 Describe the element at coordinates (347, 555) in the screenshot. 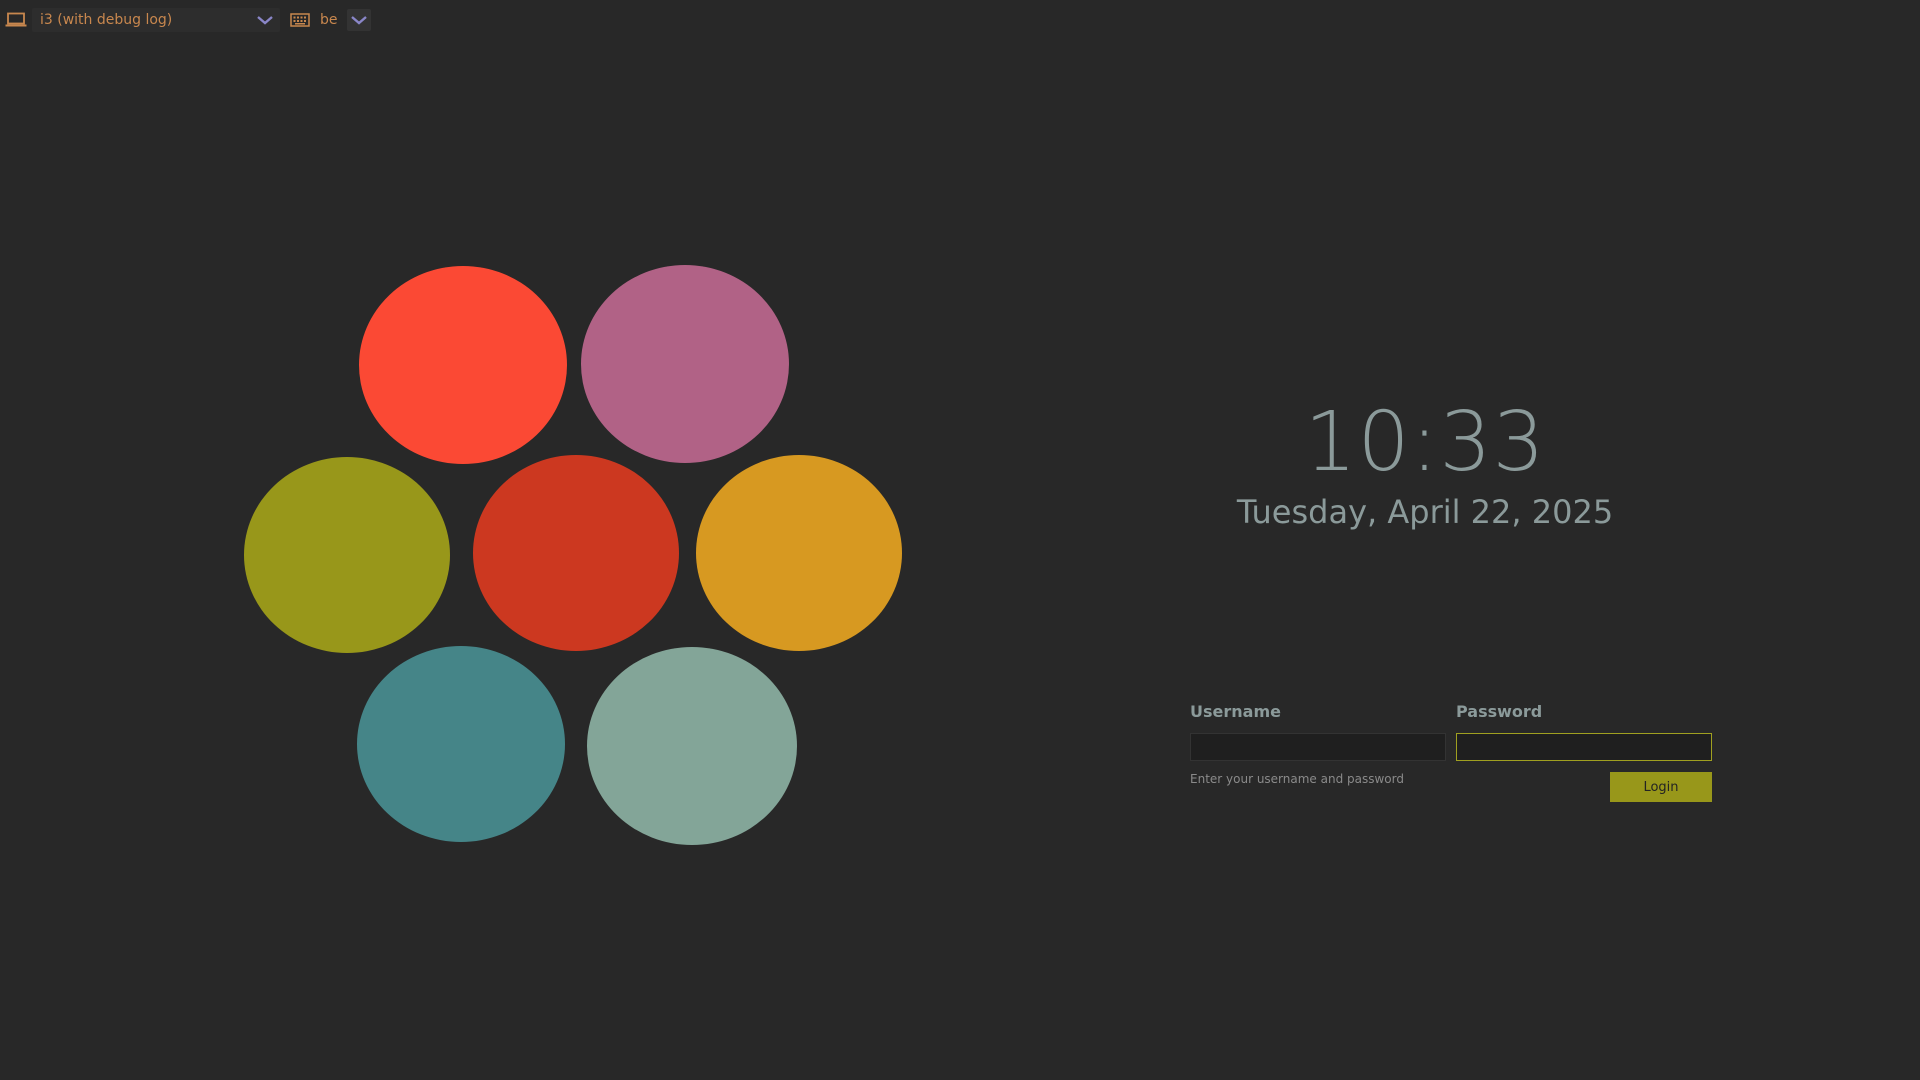

I see `logo-circle-olive` at that location.